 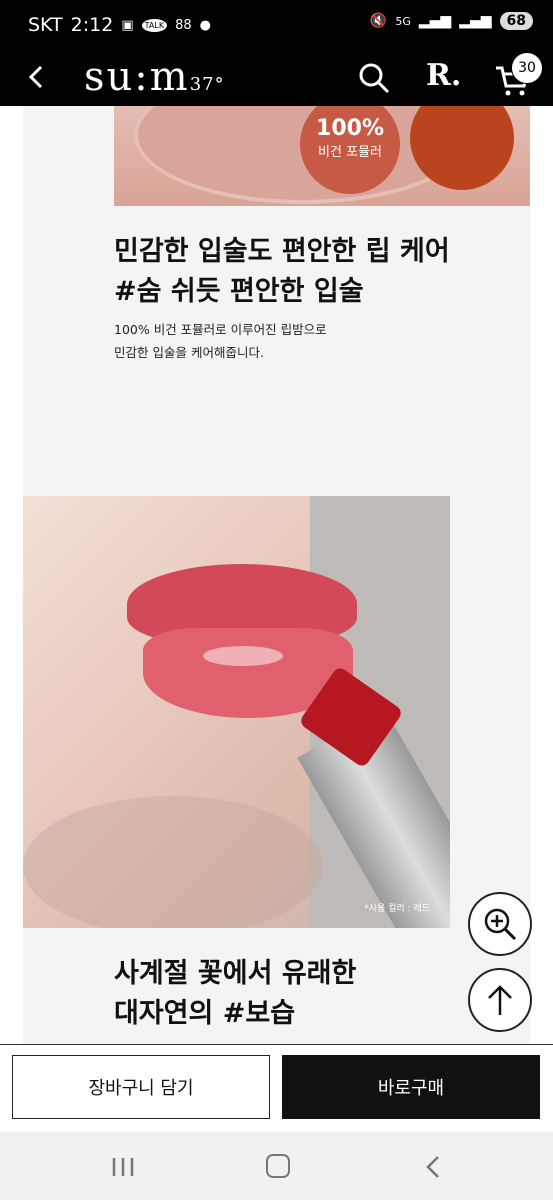 I want to click on mute-icon: 🔇, so click(x=378, y=21).